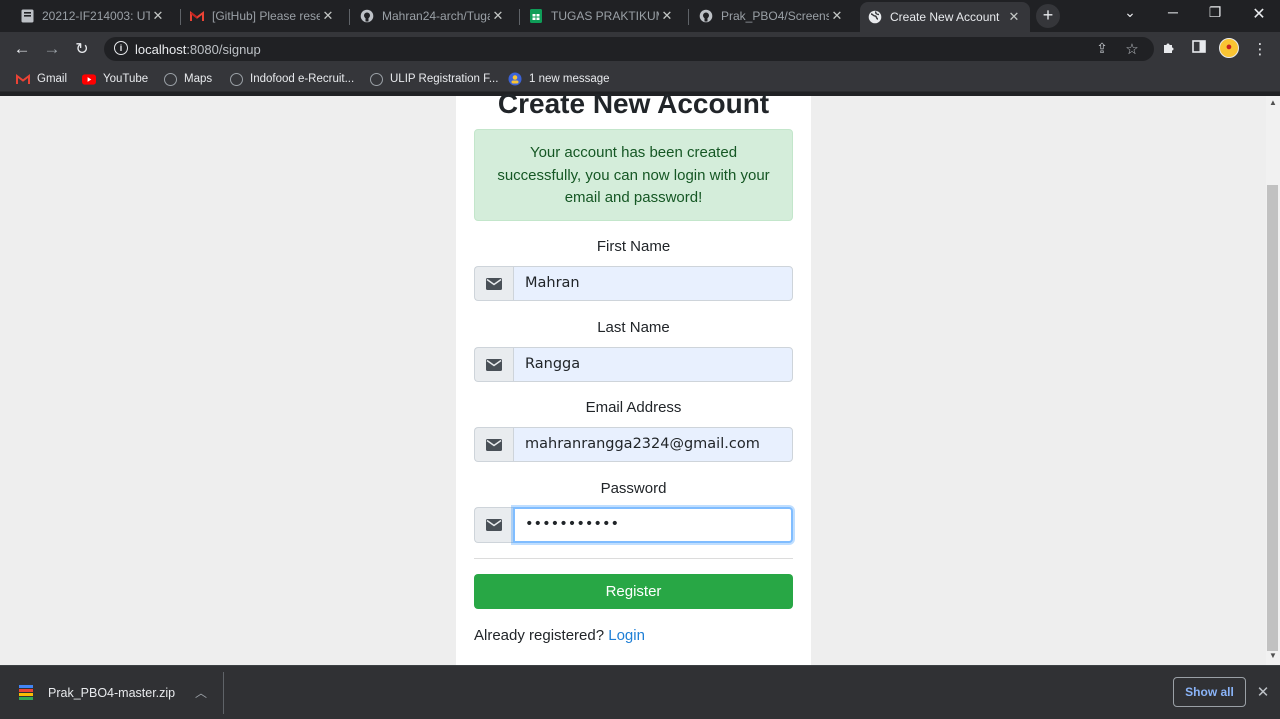 Image resolution: width=1280 pixels, height=719 pixels. I want to click on tab-prak-screenshot: Prak_PBO4/Screensho ✕, so click(772, 16).